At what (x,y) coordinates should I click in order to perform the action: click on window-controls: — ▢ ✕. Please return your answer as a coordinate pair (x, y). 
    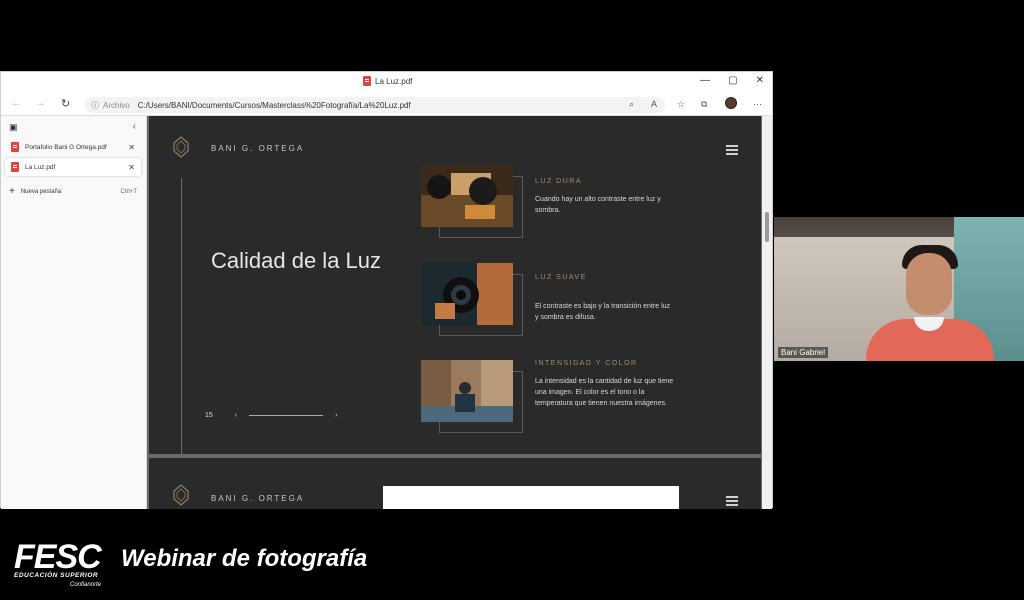
    Looking at the image, I should click on (732, 80).